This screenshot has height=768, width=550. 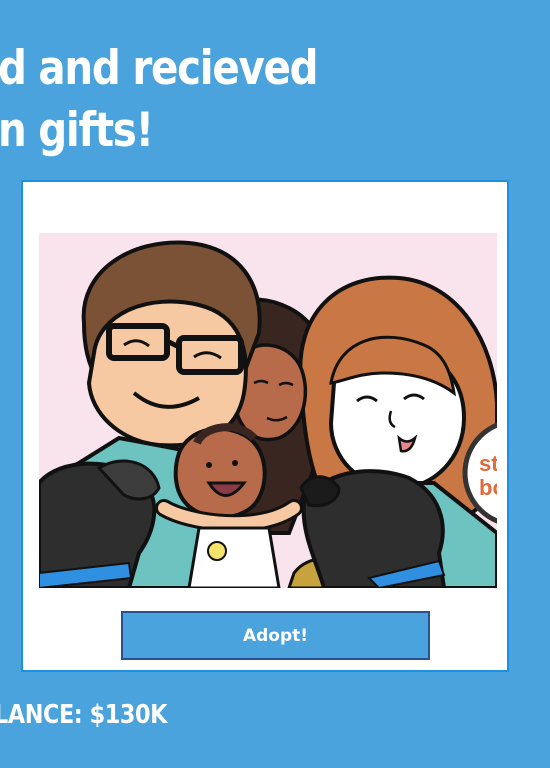 I want to click on badge-text-line-1: st, so click(x=488, y=463).